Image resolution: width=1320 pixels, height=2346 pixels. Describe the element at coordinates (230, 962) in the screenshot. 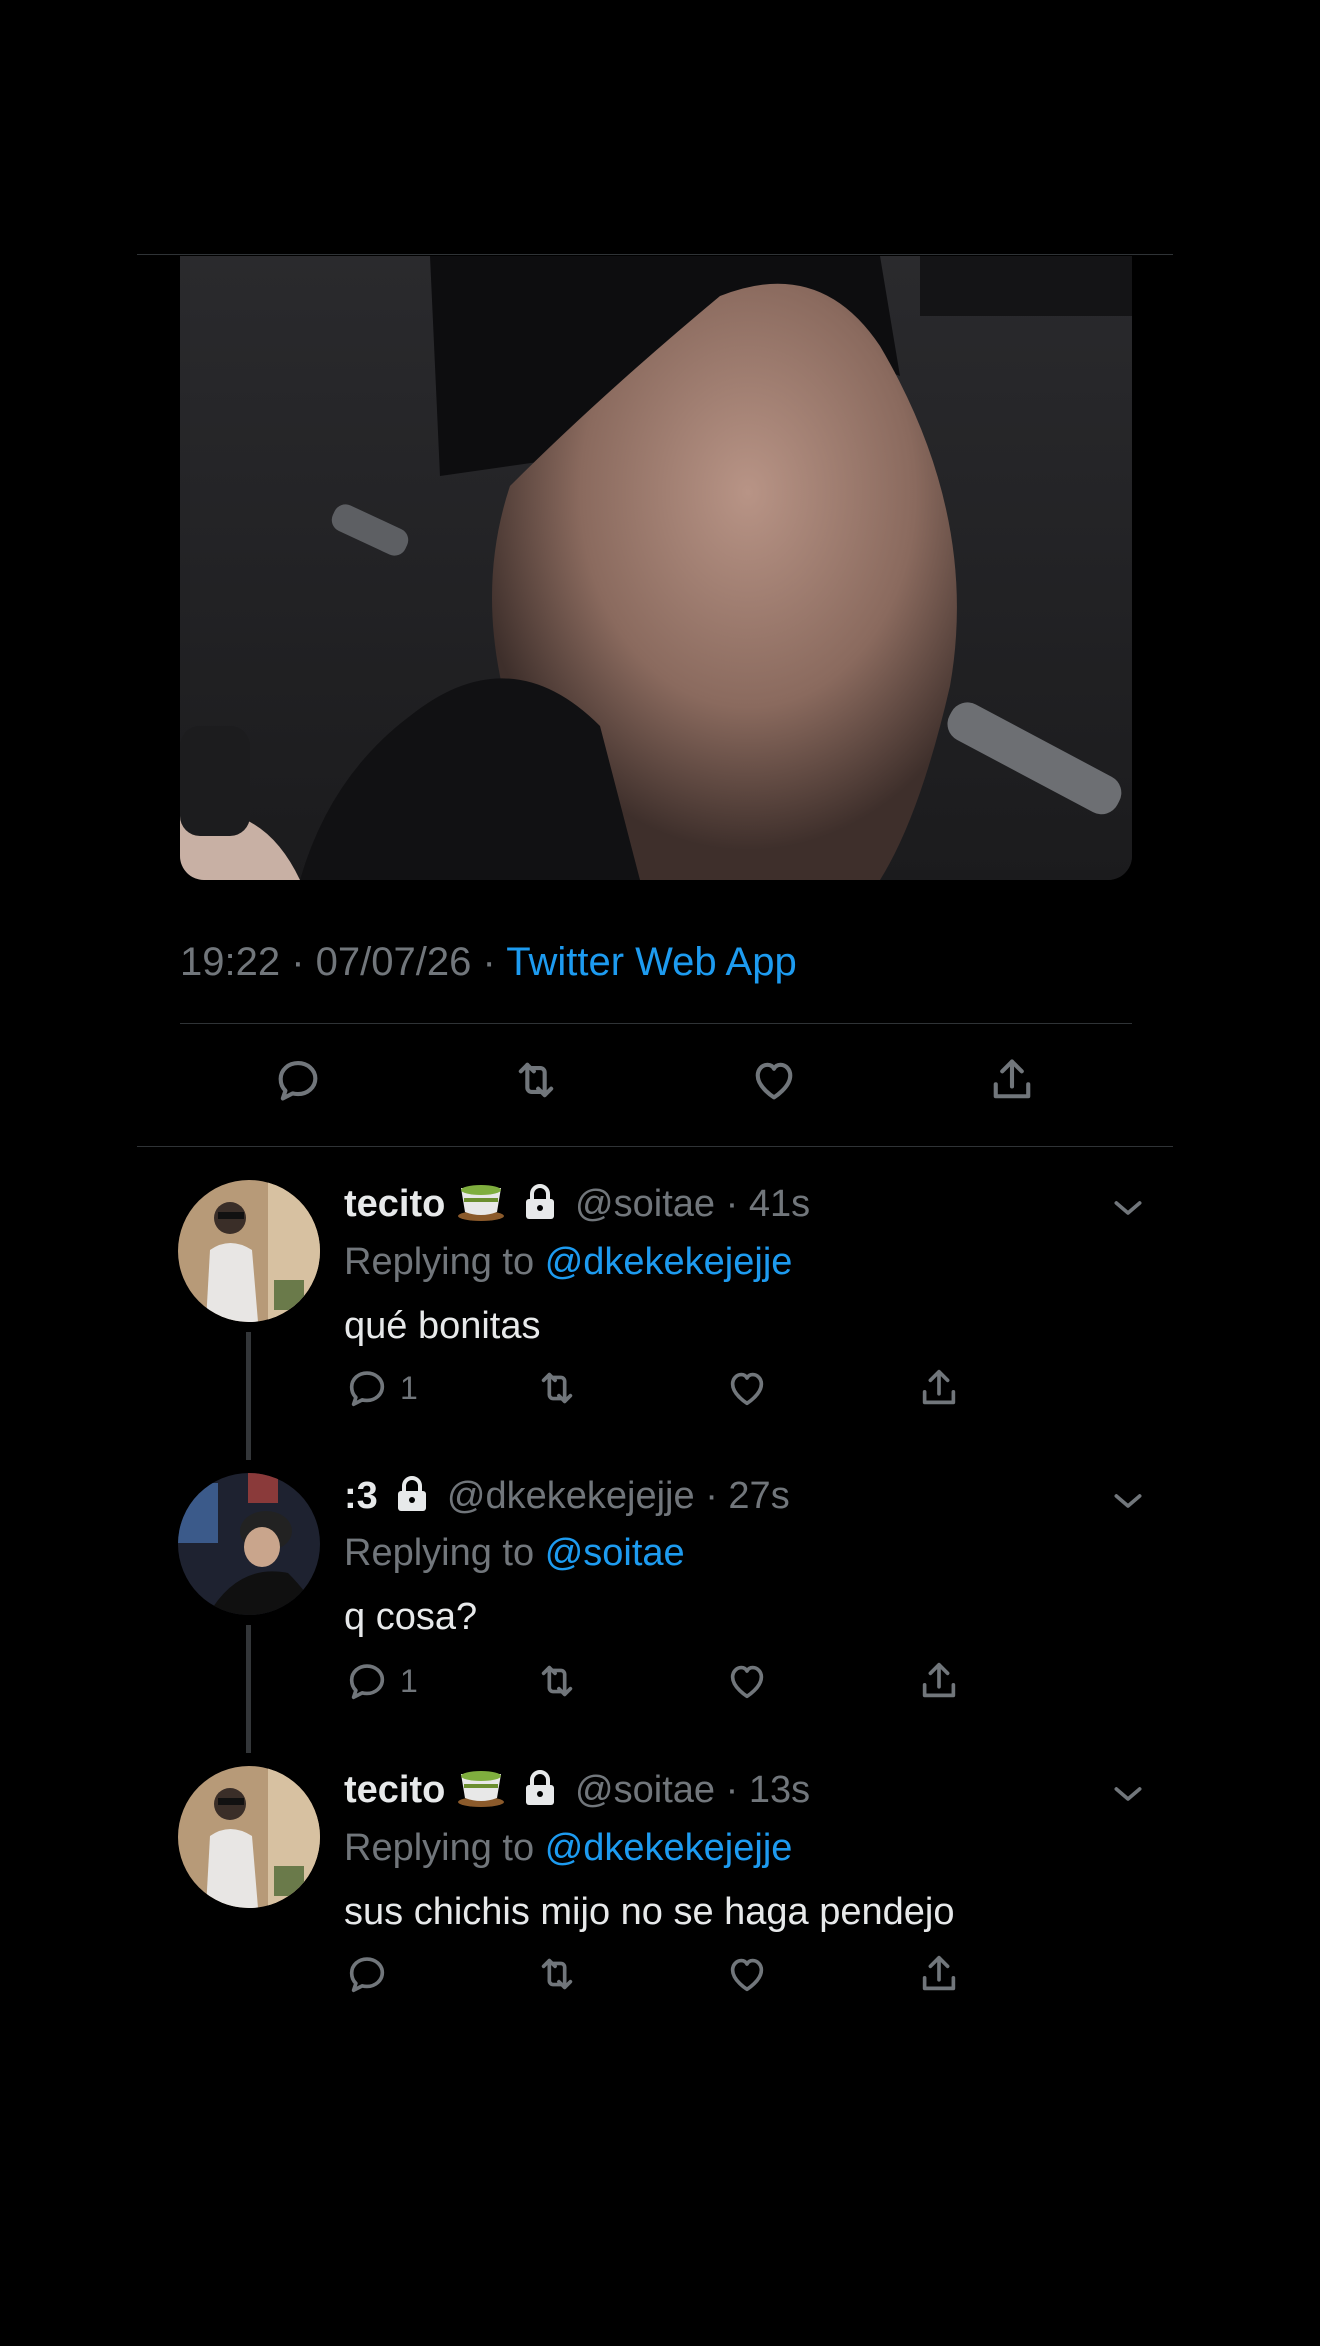

I see `tweet-time: 19:22` at that location.